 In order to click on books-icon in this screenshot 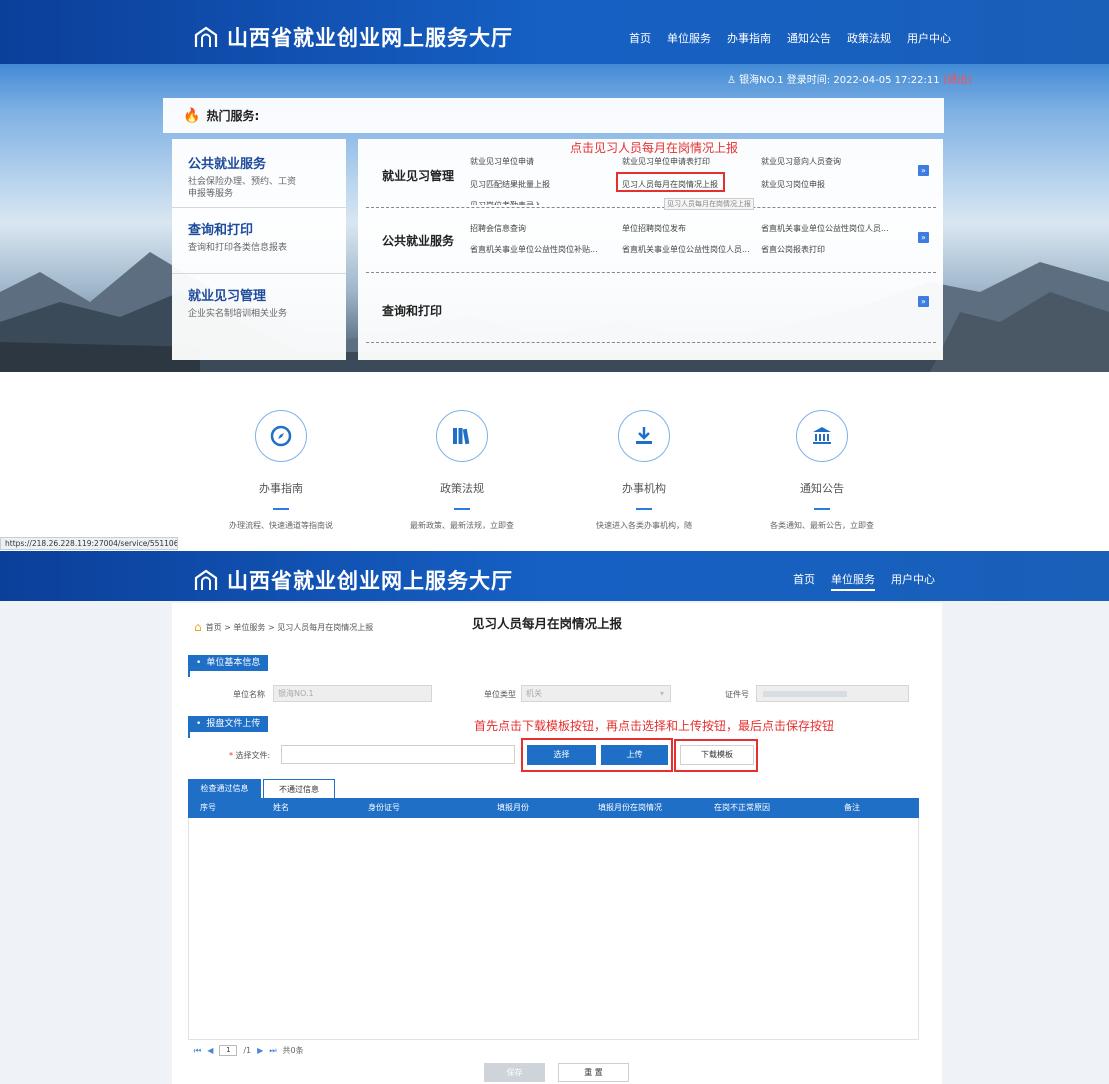, I will do `click(461, 436)`.